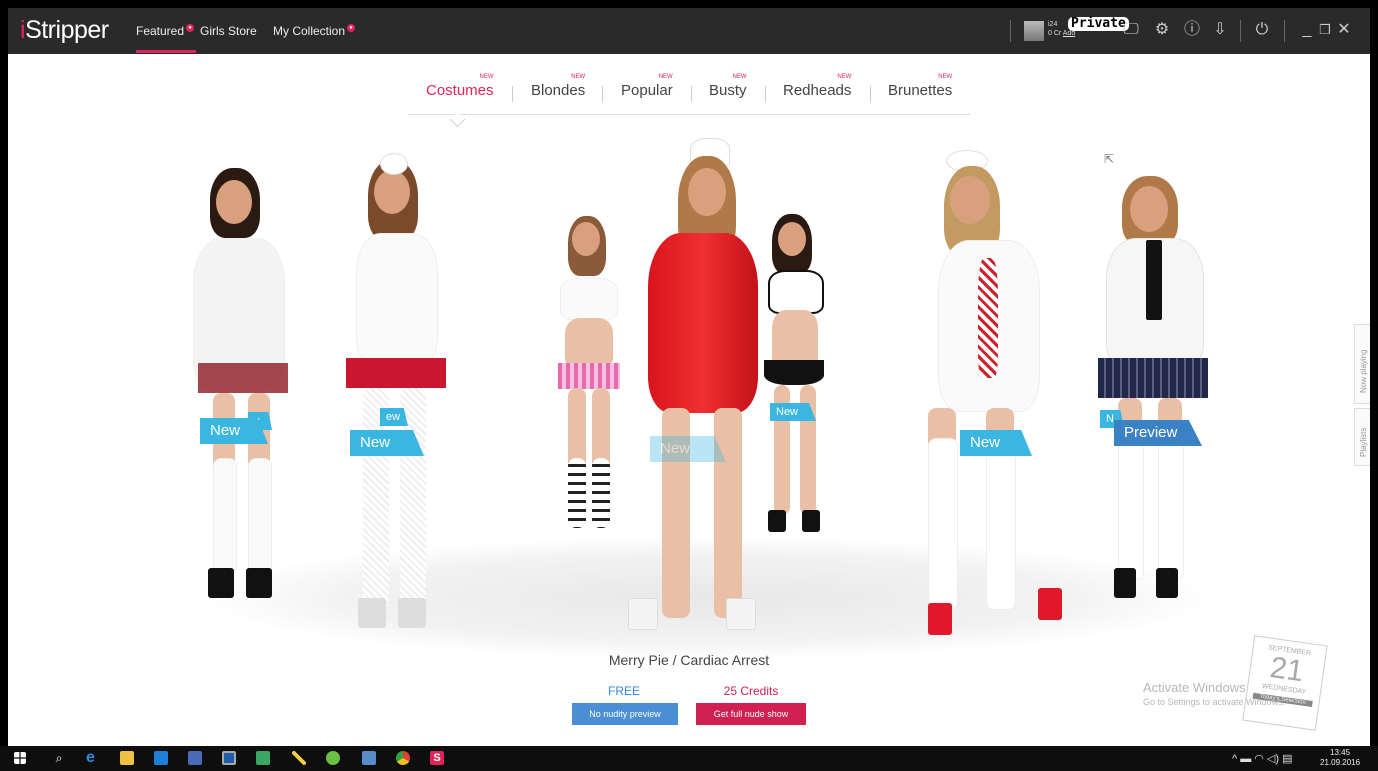 This screenshot has width=1378, height=771. I want to click on edge-icon: e, so click(93, 758).